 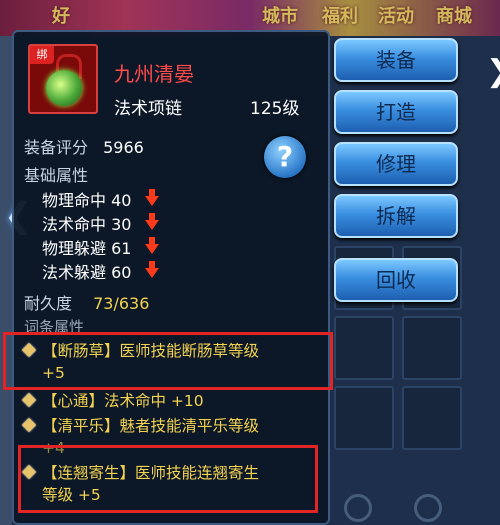 I want to click on recycle-button: 回收, so click(x=396, y=280).